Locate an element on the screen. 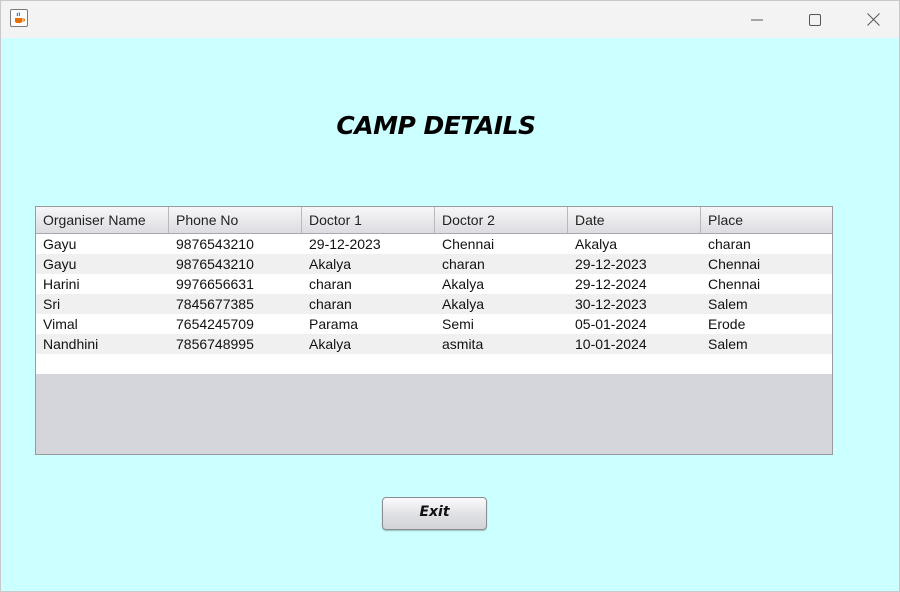  minimize-icon is located at coordinates (757, 19).